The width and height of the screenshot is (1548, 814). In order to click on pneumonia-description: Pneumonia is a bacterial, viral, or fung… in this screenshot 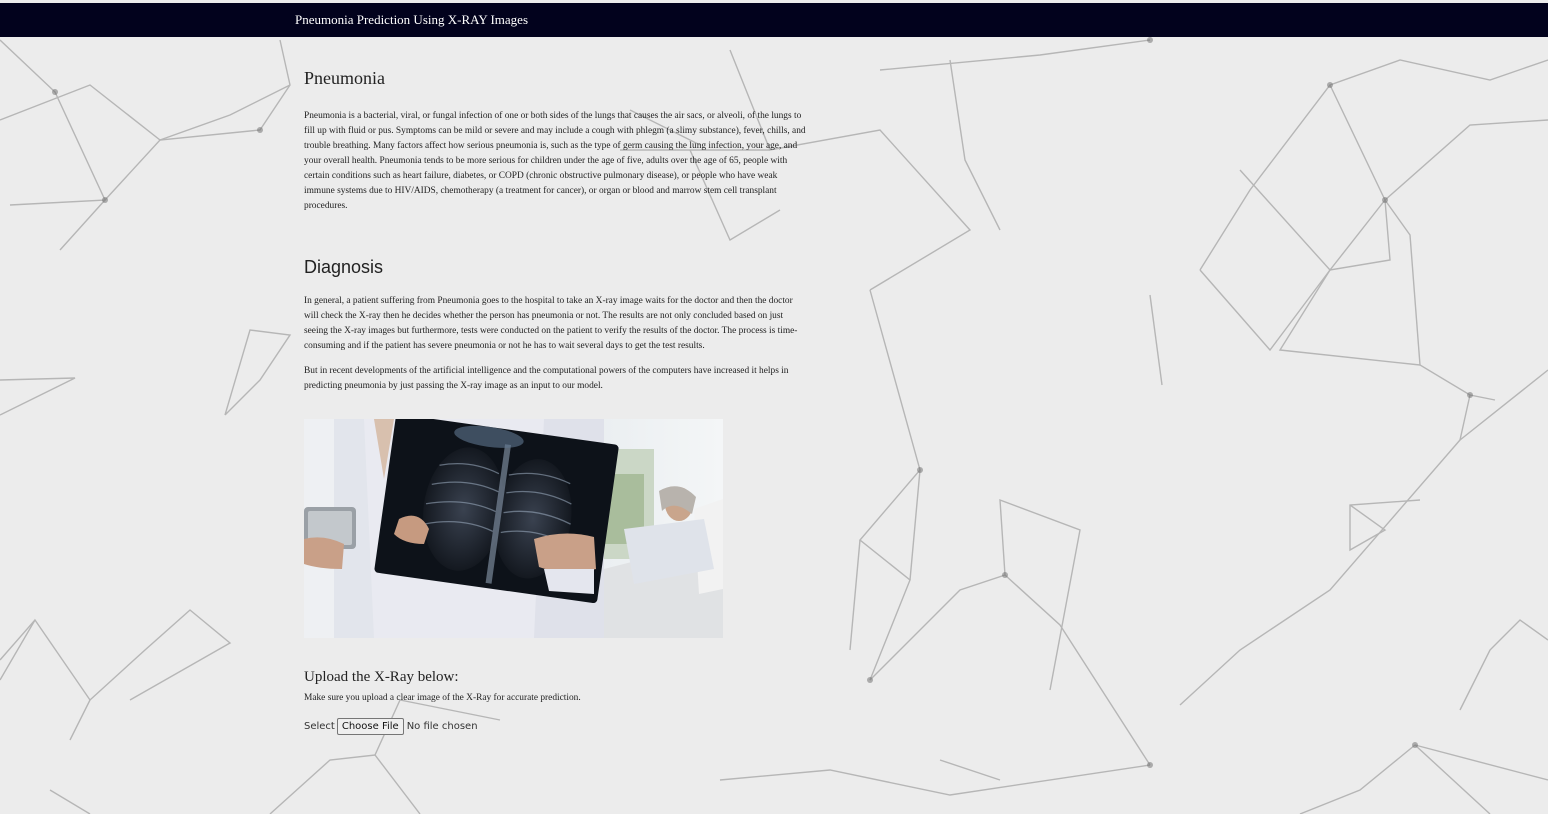, I will do `click(555, 161)`.